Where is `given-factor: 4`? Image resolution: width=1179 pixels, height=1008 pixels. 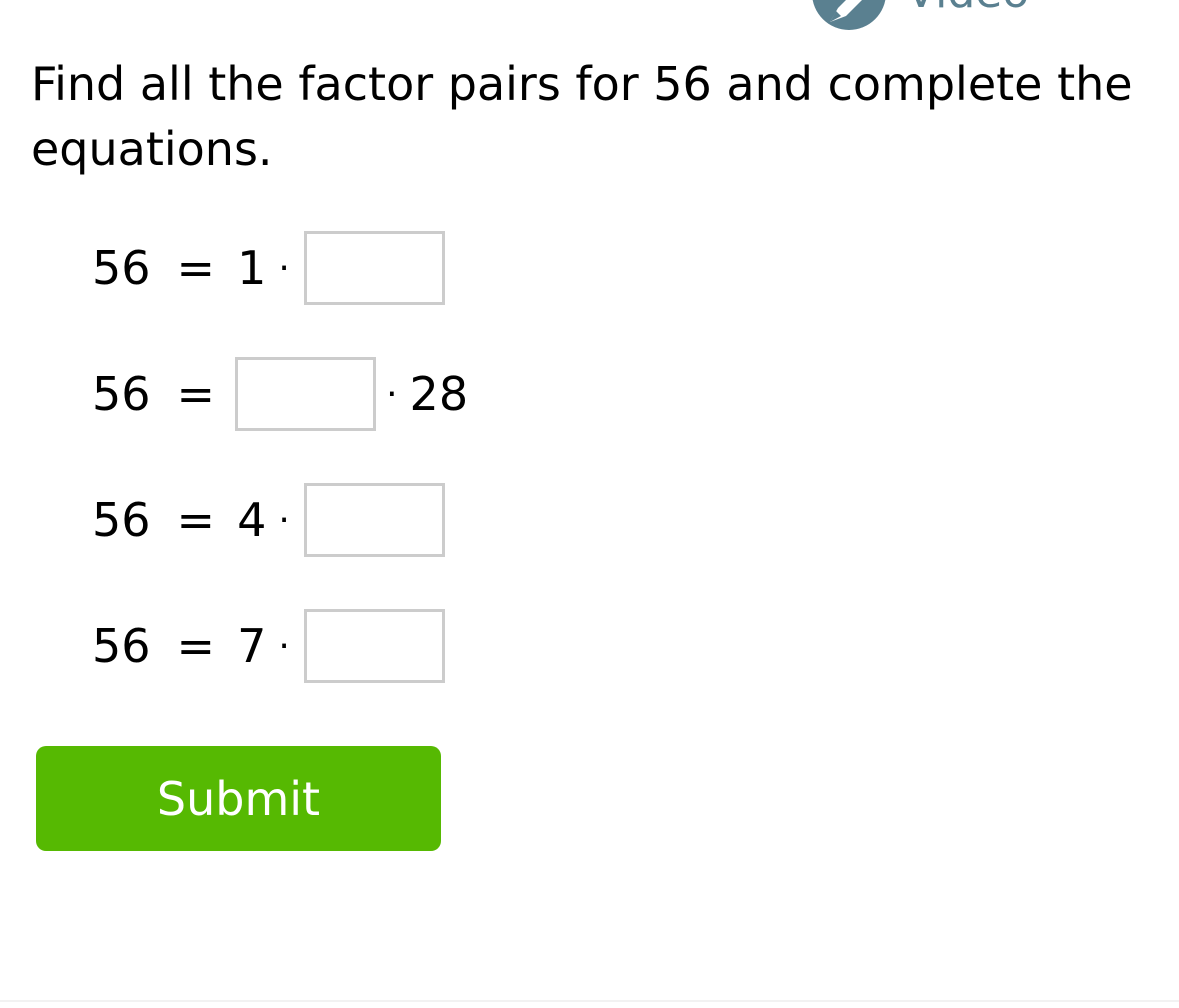
given-factor: 4 is located at coordinates (252, 520).